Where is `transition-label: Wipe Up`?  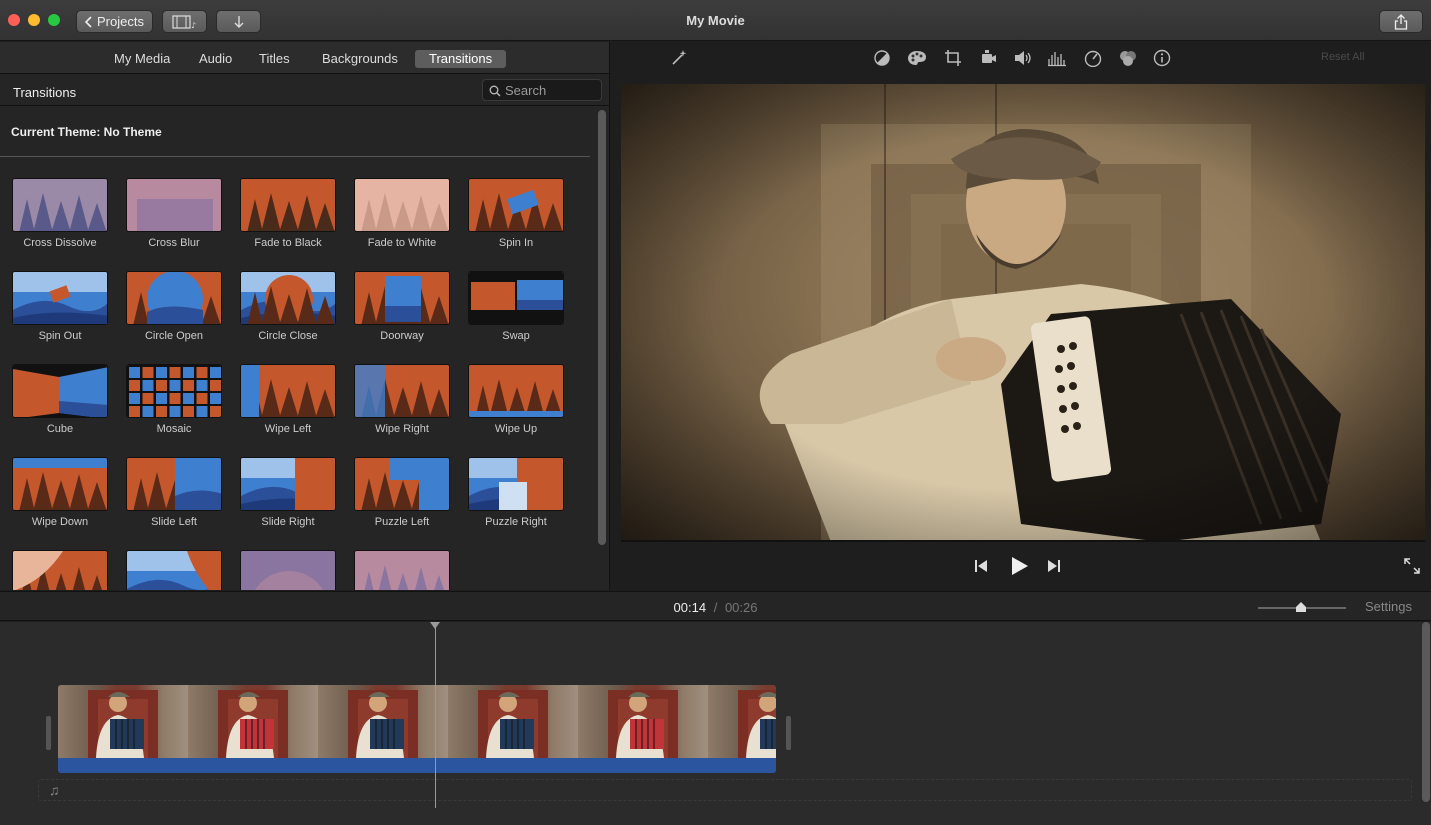 transition-label: Wipe Up is located at coordinates (516, 429).